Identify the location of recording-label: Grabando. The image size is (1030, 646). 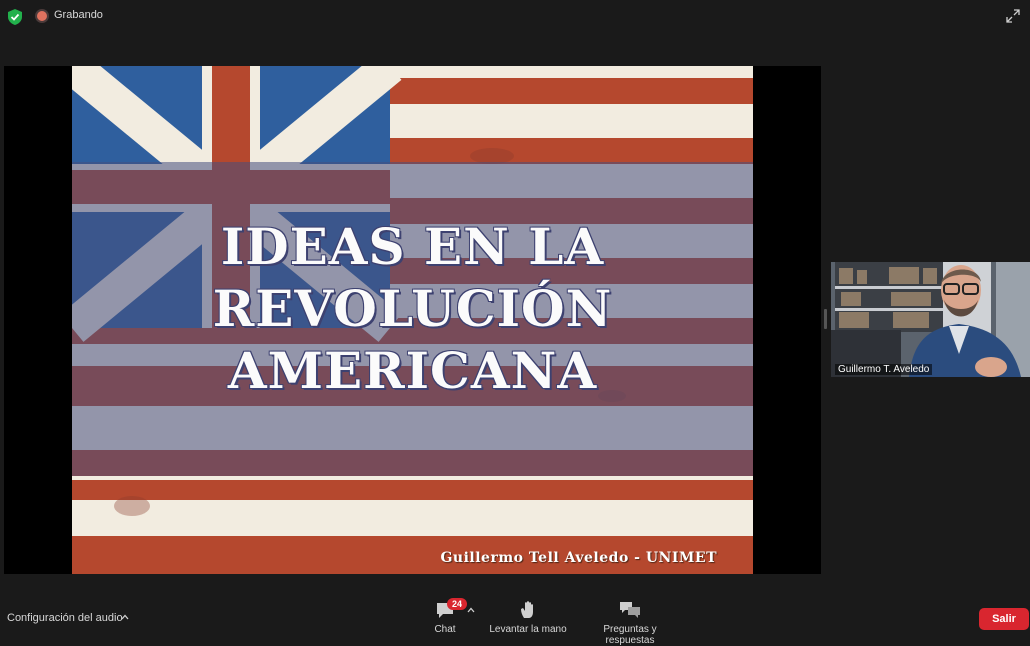
(78, 15).